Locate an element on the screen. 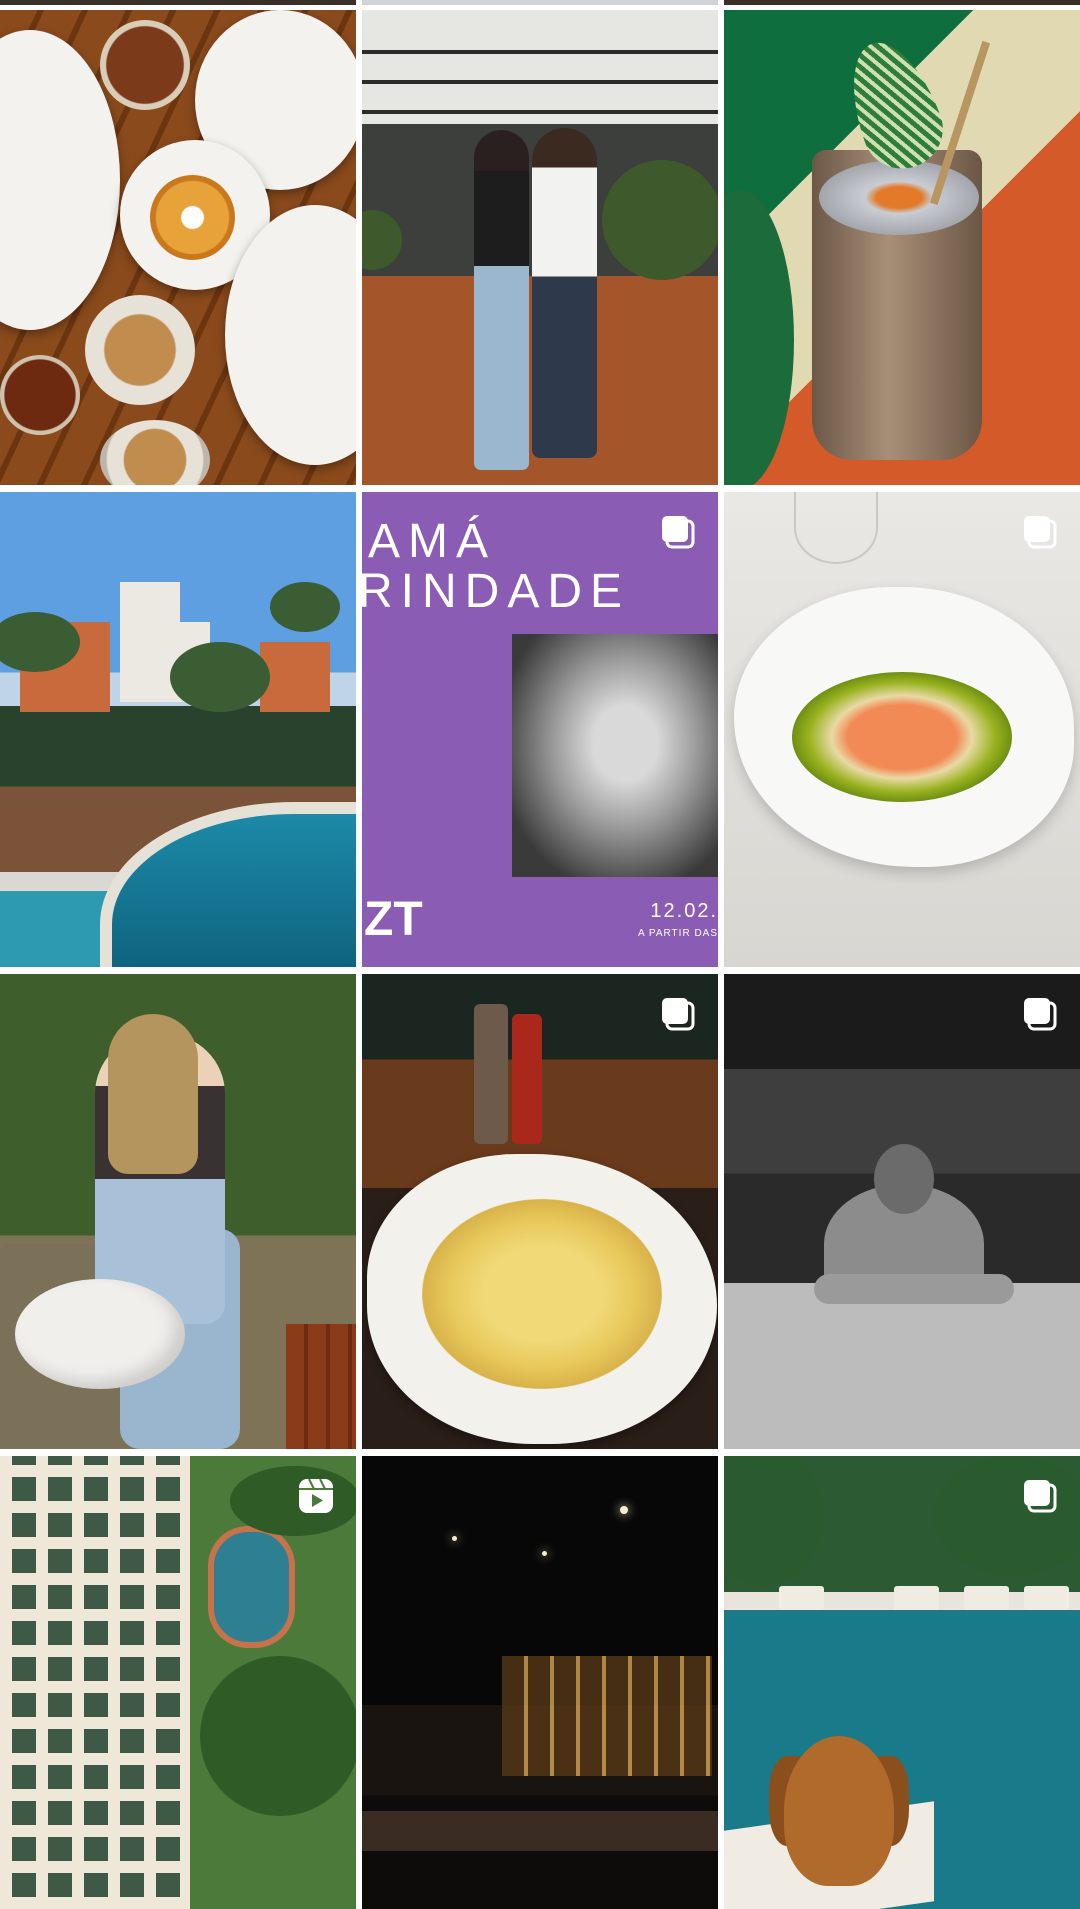 Image resolution: width=1080 pixels, height=1909 pixels. post-thumbnail-cocktail is located at coordinates (902, 247).